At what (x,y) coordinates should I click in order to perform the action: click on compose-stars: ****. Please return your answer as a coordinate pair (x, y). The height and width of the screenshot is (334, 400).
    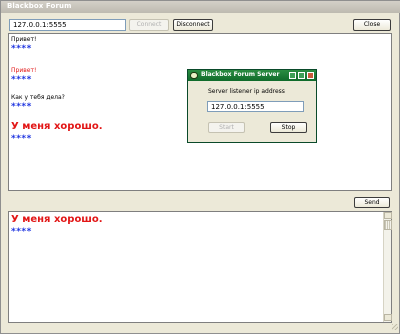
    Looking at the image, I should click on (21, 232).